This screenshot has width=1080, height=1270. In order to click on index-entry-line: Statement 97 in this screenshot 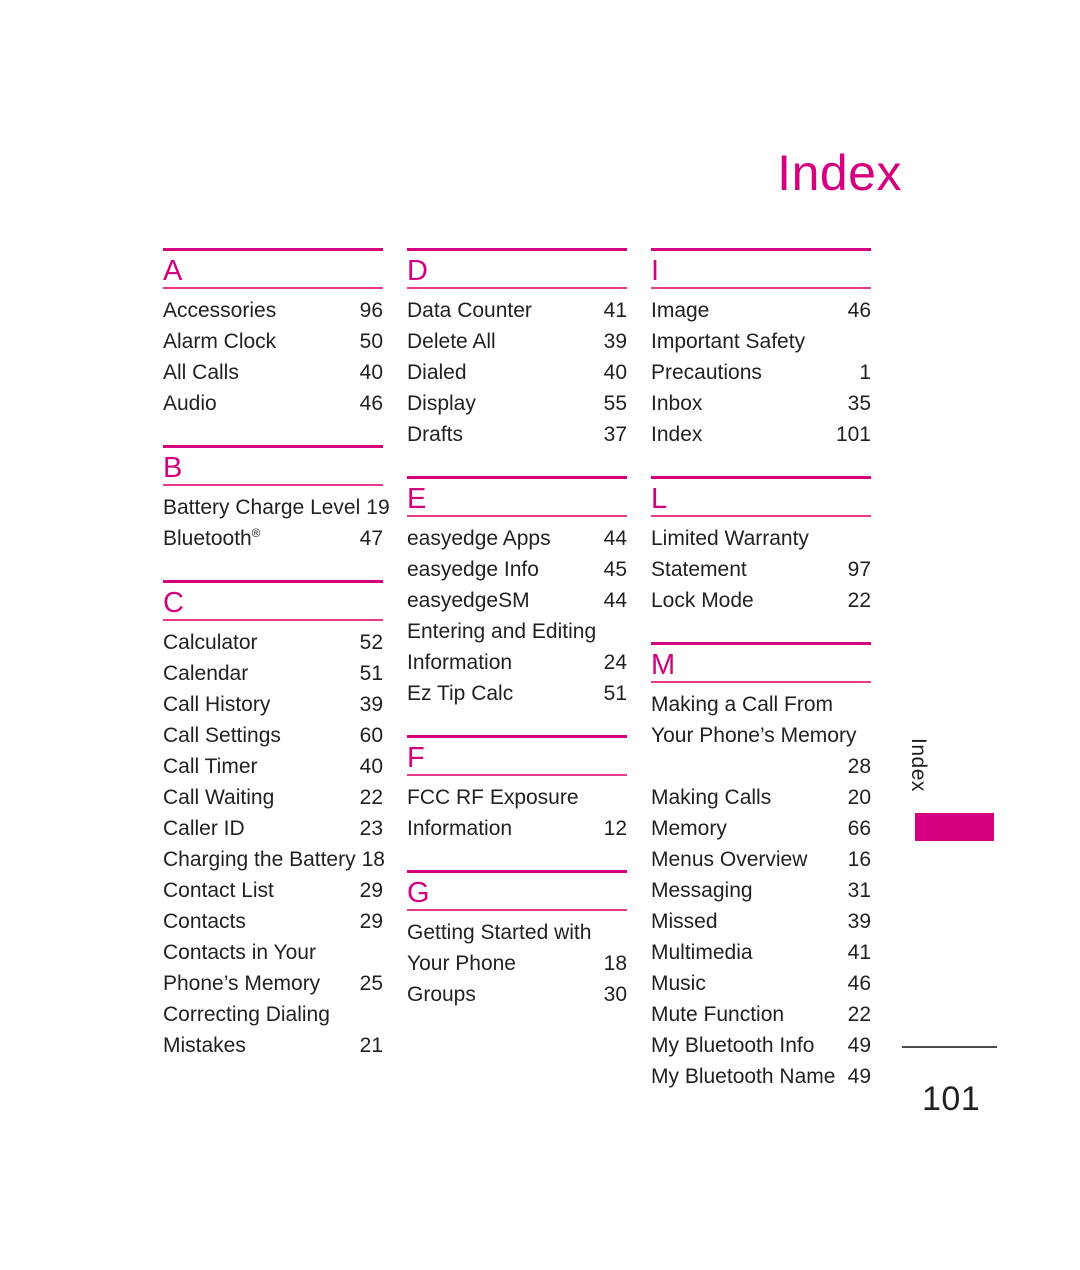, I will do `click(761, 569)`.